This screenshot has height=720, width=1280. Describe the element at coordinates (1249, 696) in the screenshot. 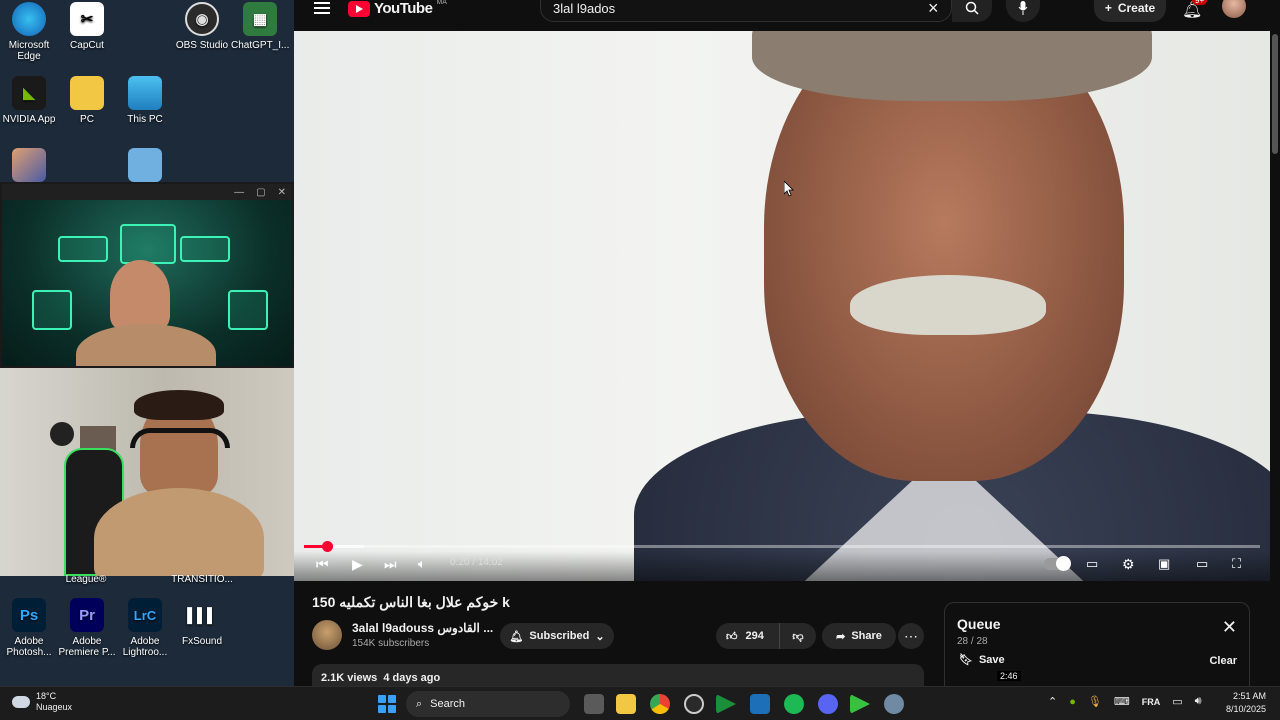

I see `clock-time: 2:51 AM` at that location.